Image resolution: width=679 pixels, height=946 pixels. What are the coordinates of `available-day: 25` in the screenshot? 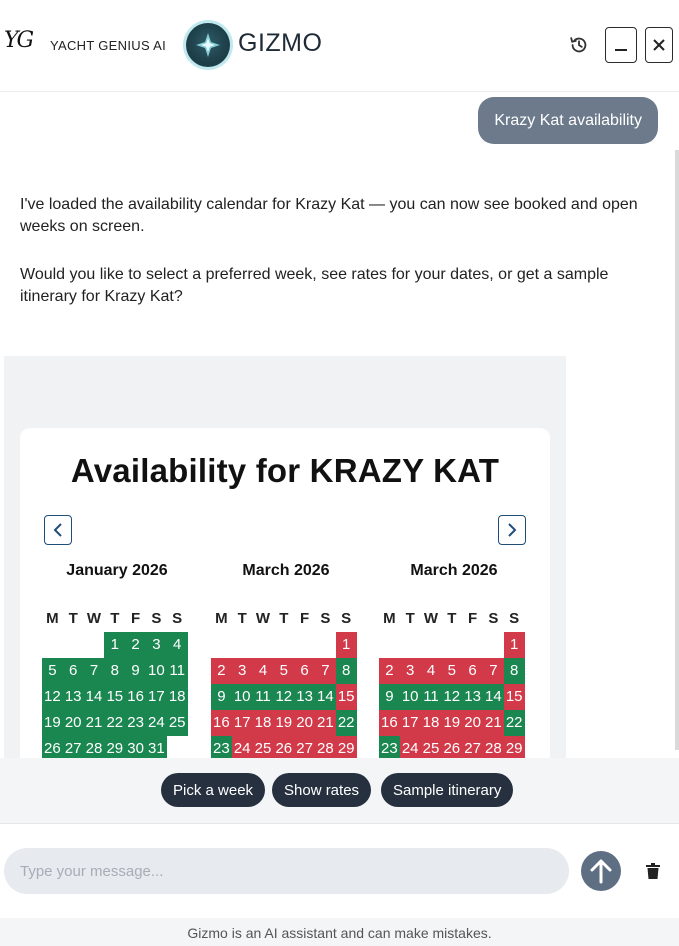 It's located at (177, 723).